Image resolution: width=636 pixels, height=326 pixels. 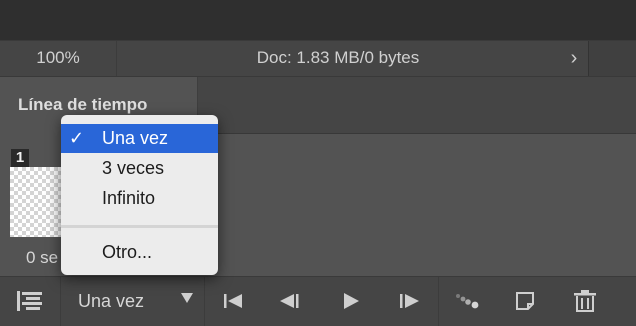 I want to click on first-frame-icon, so click(x=233, y=301).